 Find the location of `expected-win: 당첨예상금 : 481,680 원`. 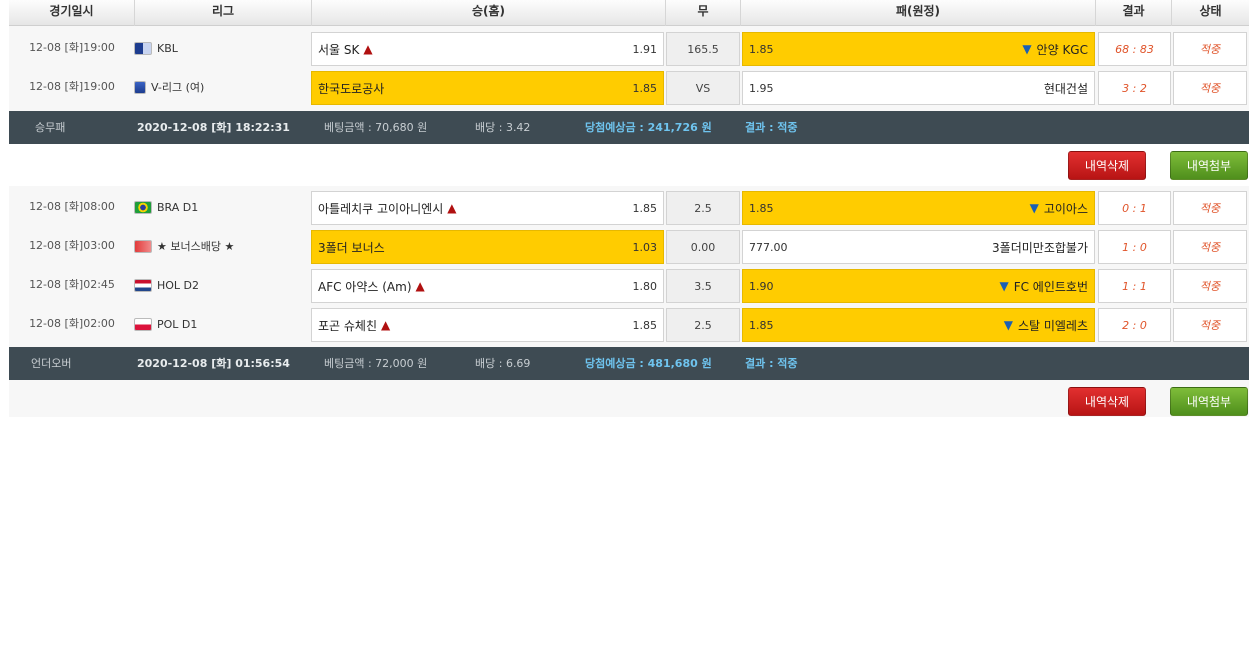

expected-win: 당첨예상금 : 481,680 원 is located at coordinates (648, 363).